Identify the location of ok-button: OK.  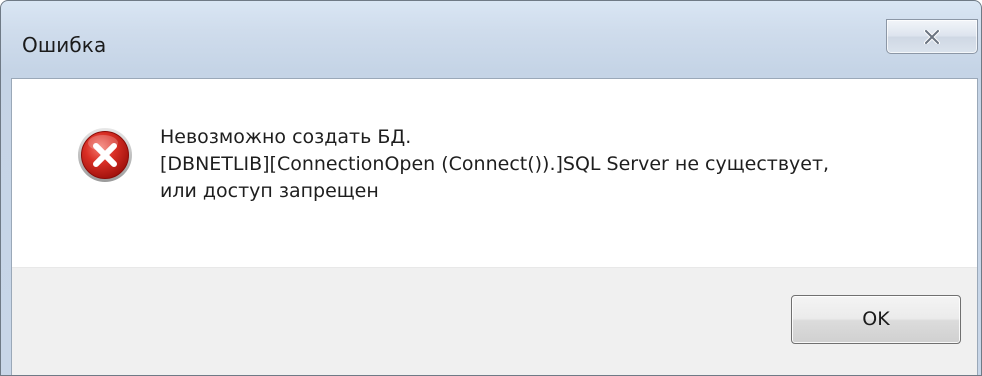
(876, 319).